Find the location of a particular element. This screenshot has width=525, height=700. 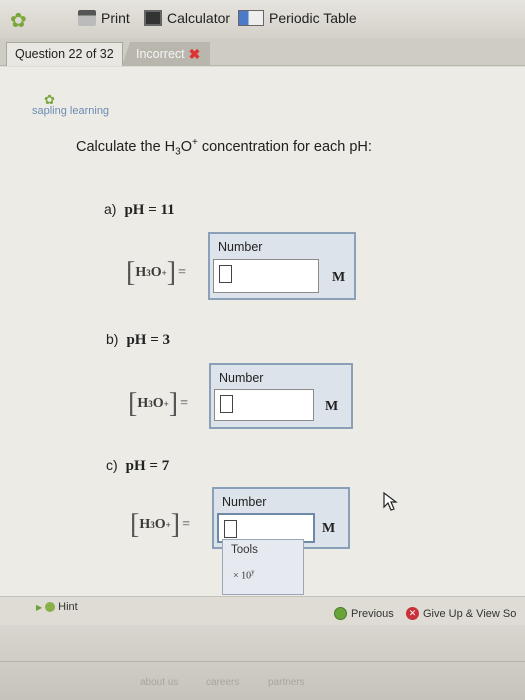

part-c-label: c) pH = 7 is located at coordinates (137, 466).